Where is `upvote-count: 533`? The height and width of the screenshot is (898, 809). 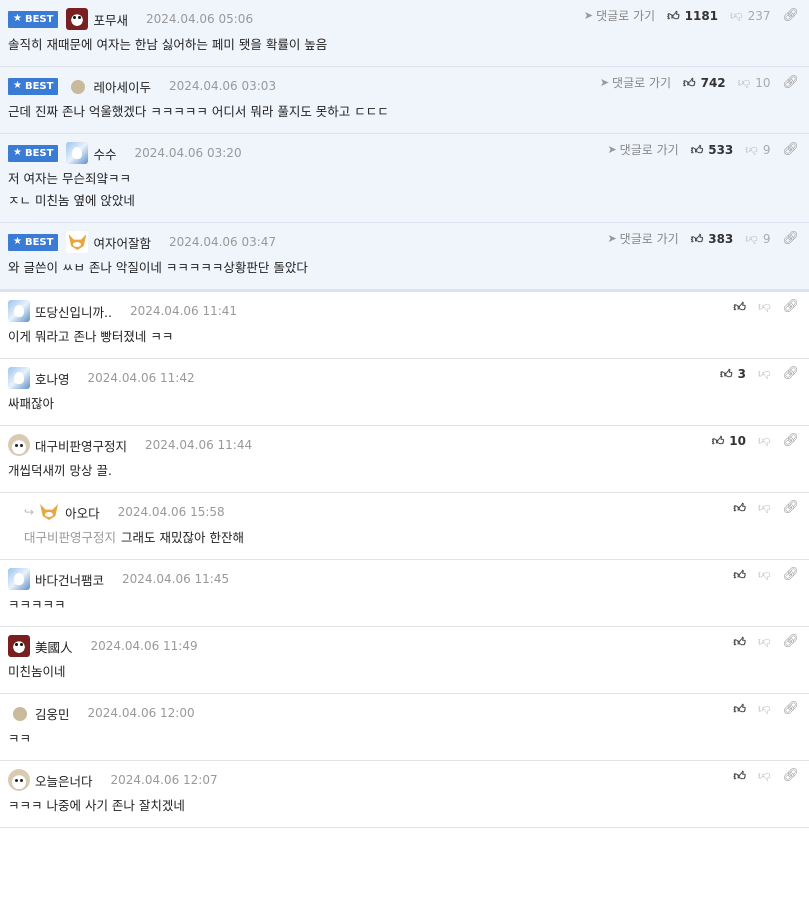
upvote-count: 533 is located at coordinates (721, 149).